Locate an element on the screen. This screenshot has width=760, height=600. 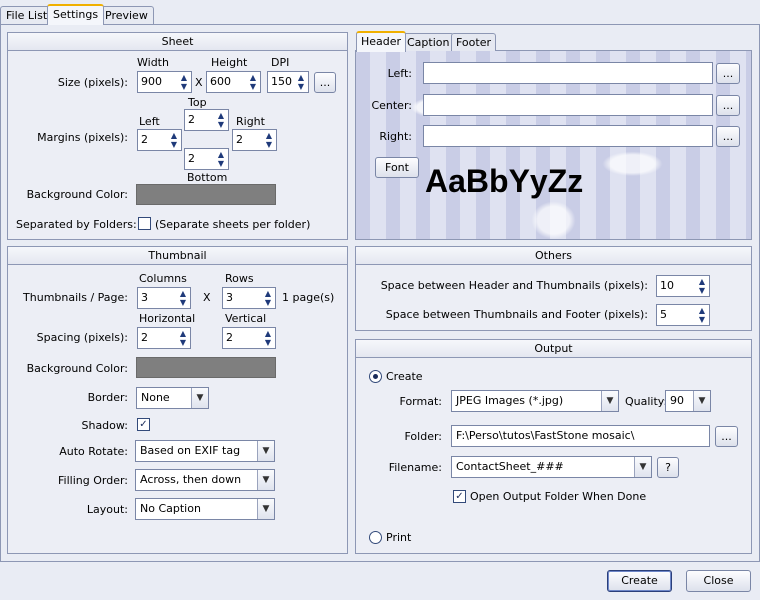
thumbnail-title: Thumbnail is located at coordinates (177, 256).